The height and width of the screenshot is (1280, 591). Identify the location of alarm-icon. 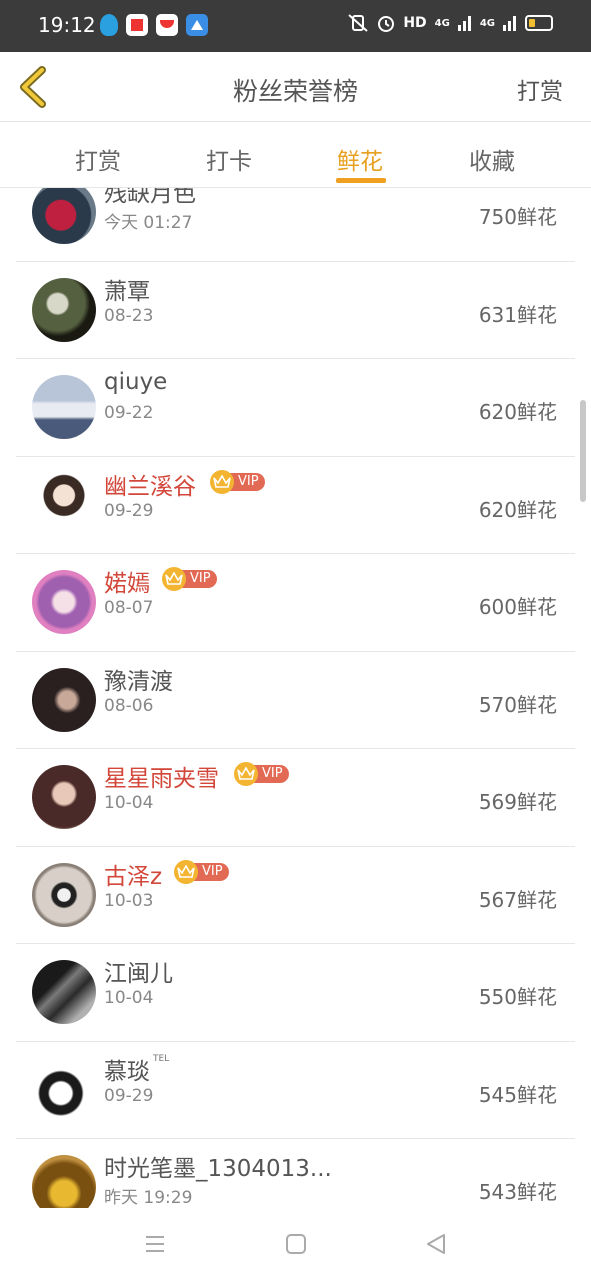
(386, 24).